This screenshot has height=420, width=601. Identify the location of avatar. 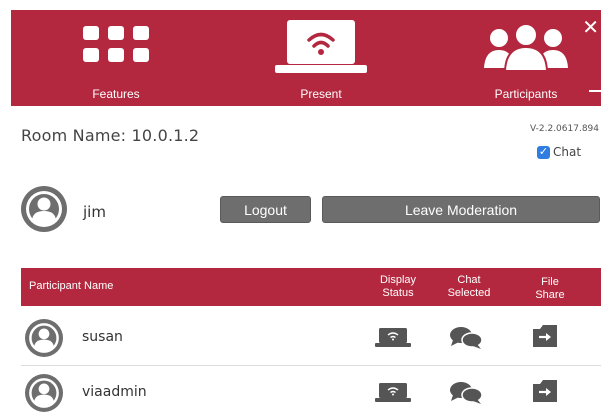
(44, 340).